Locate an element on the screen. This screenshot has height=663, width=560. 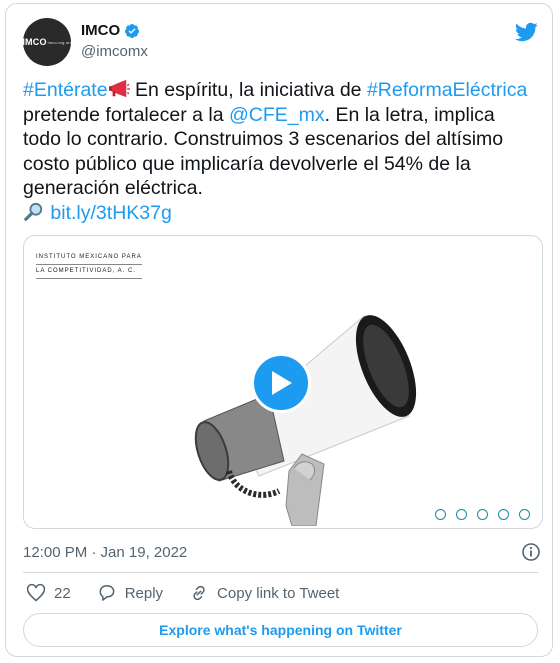
hashtag-reforma-electrica: #ReformaEléctrica is located at coordinates (447, 90).